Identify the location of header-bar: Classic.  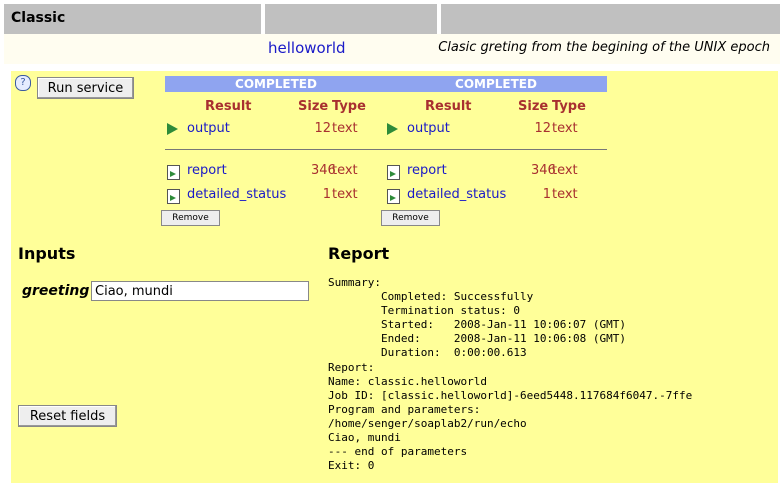
(390, 17).